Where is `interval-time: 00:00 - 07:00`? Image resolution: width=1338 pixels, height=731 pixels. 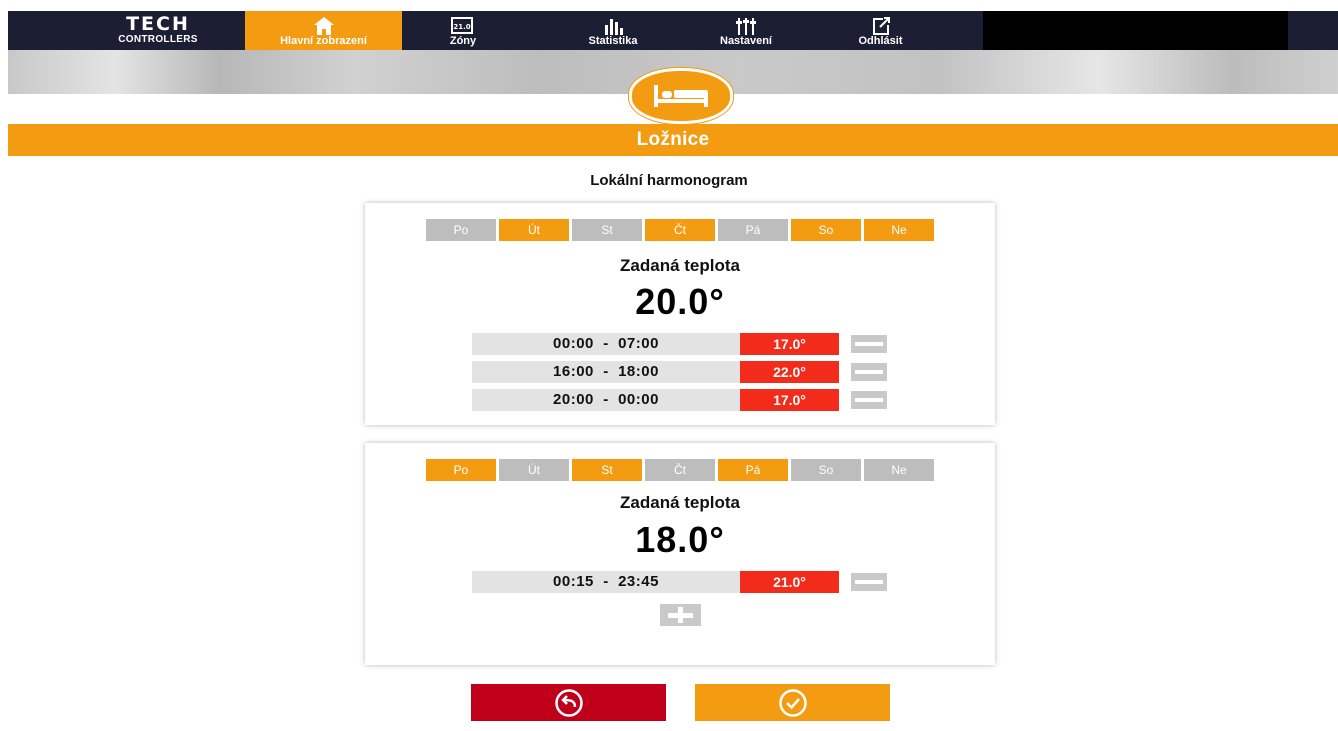
interval-time: 00:00 - 07:00 is located at coordinates (606, 344).